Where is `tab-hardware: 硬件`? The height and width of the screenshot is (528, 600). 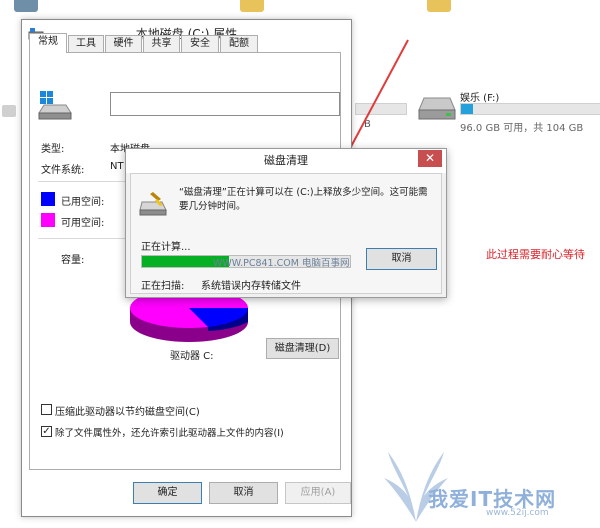 tab-hardware: 硬件 is located at coordinates (123, 43).